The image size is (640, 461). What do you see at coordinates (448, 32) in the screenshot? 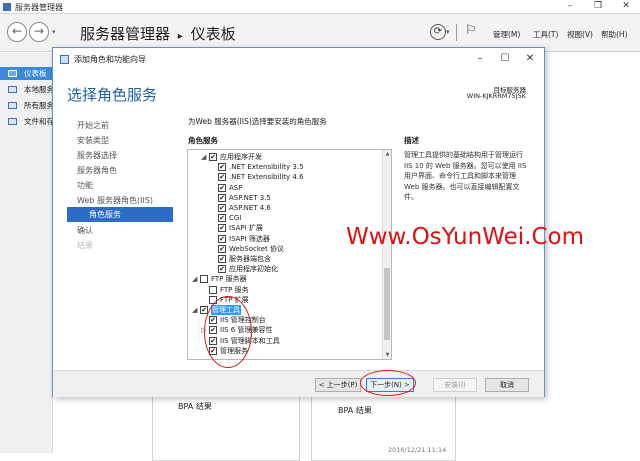
I see `refresh-dropdown-icon: ▾` at bounding box center [448, 32].